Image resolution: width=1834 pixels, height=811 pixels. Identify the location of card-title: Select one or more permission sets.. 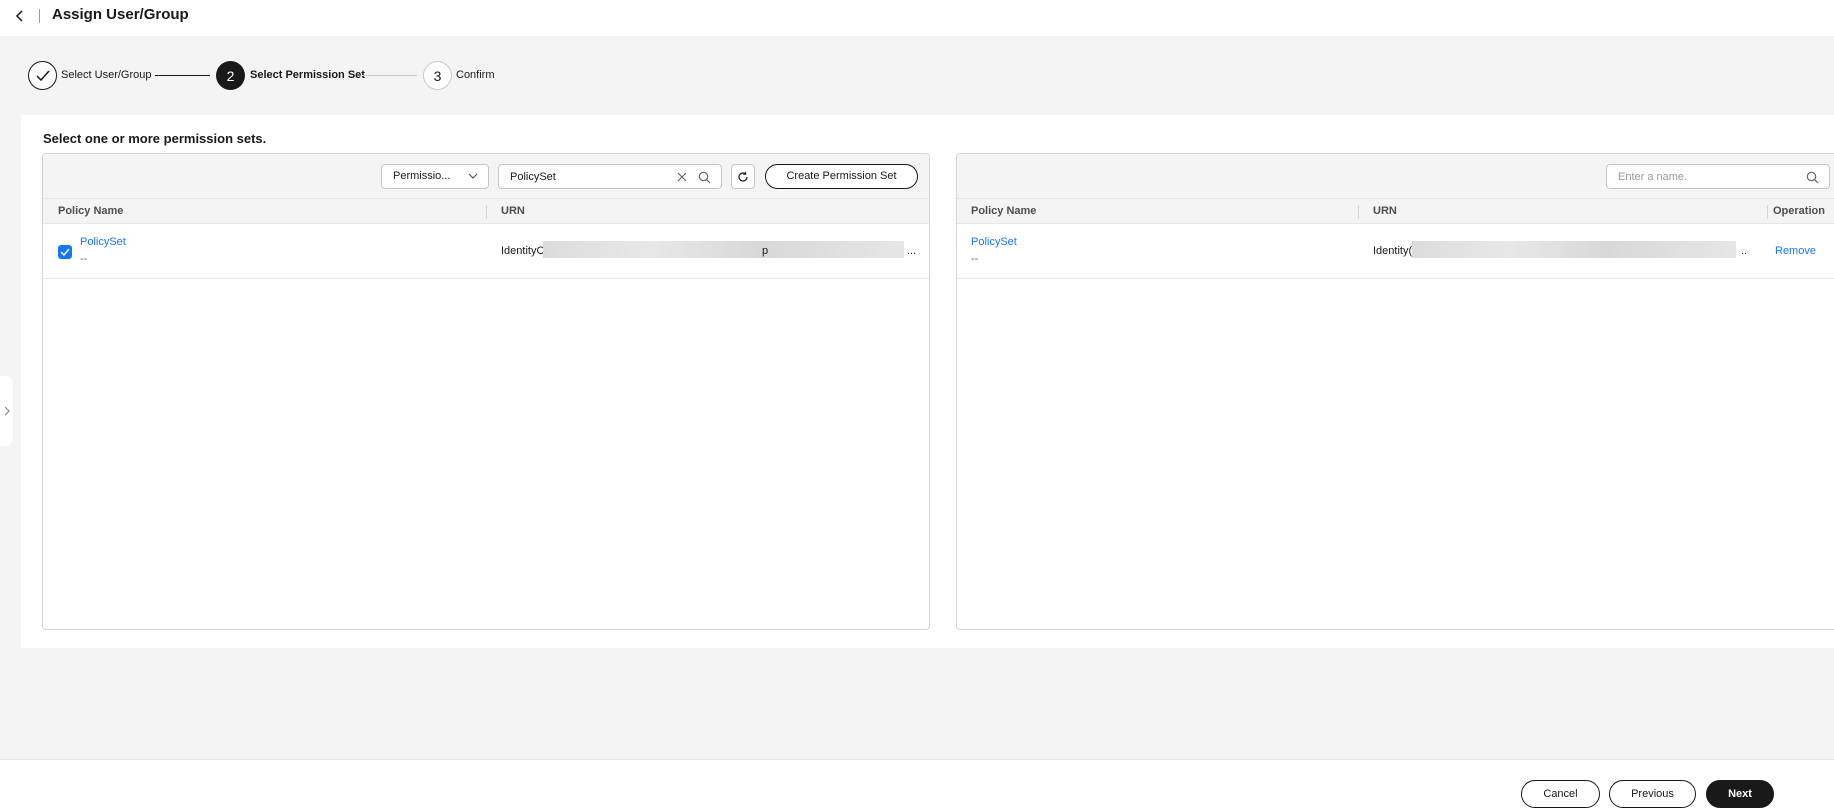
(155, 138).